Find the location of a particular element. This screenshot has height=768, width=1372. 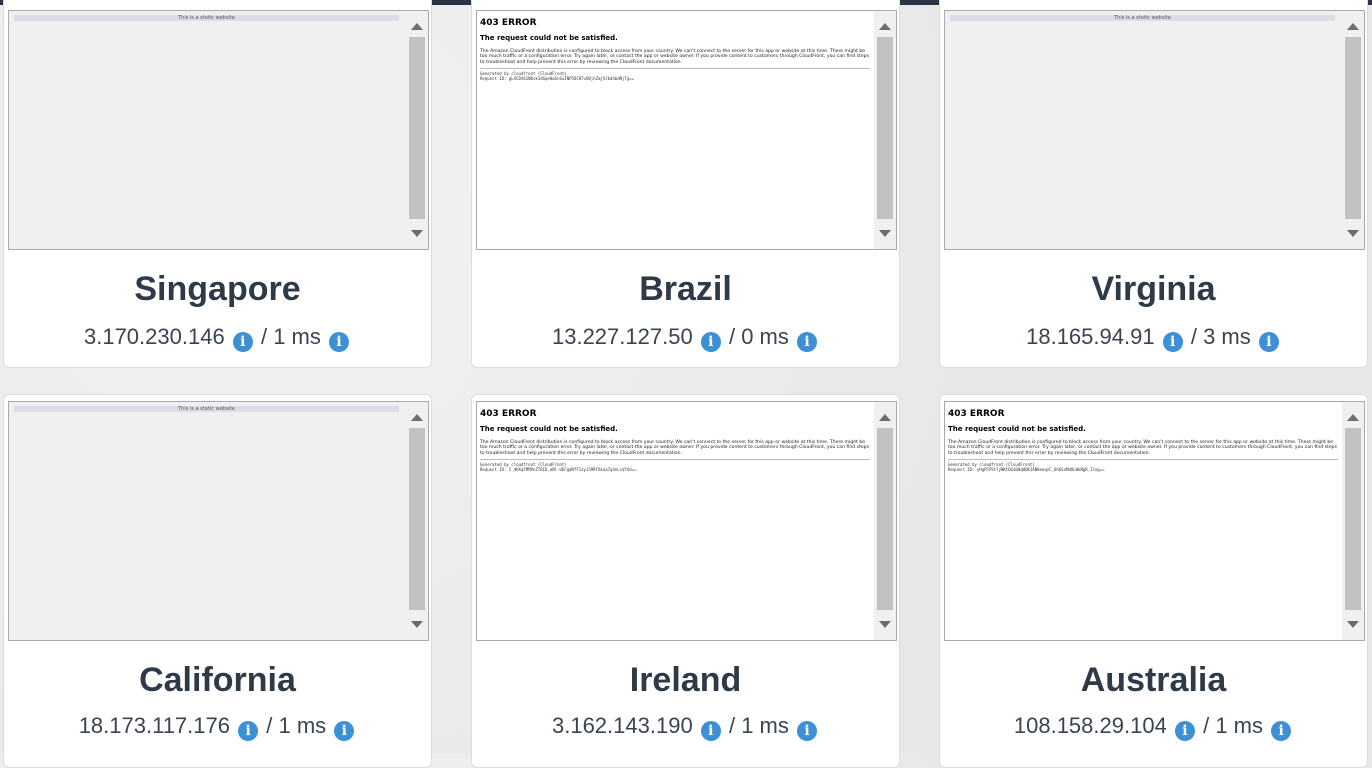

ping-time: 3 ms is located at coordinates (1227, 336).